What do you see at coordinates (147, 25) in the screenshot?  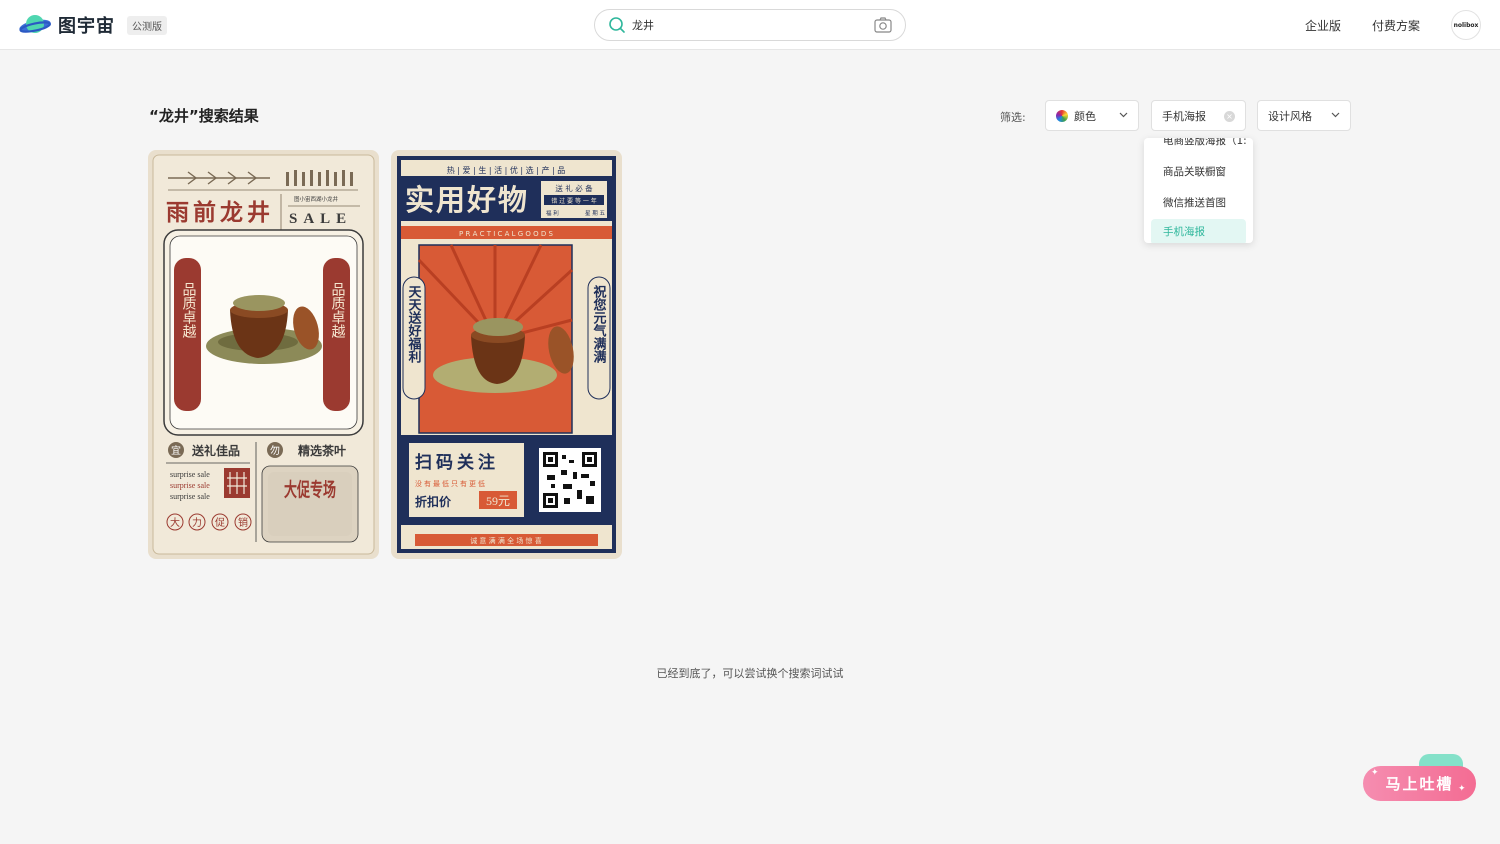 I see `beta-badge: 公测版` at bounding box center [147, 25].